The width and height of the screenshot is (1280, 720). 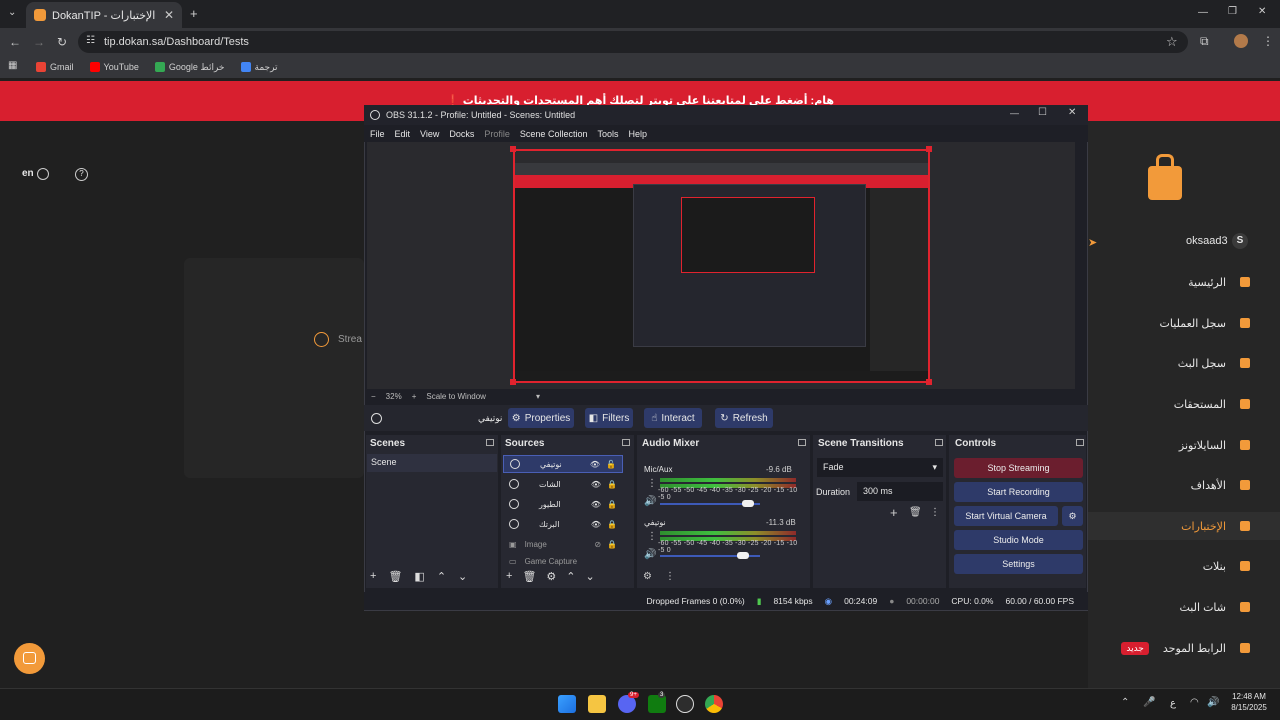 I want to click on zoom-in-icon: +, so click(x=414, y=396).